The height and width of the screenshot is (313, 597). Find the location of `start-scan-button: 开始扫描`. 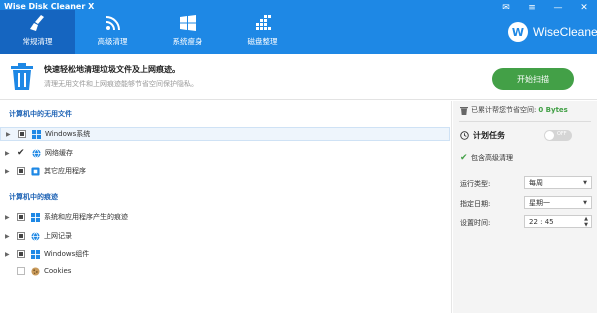

start-scan-button: 开始扫描 is located at coordinates (533, 79).